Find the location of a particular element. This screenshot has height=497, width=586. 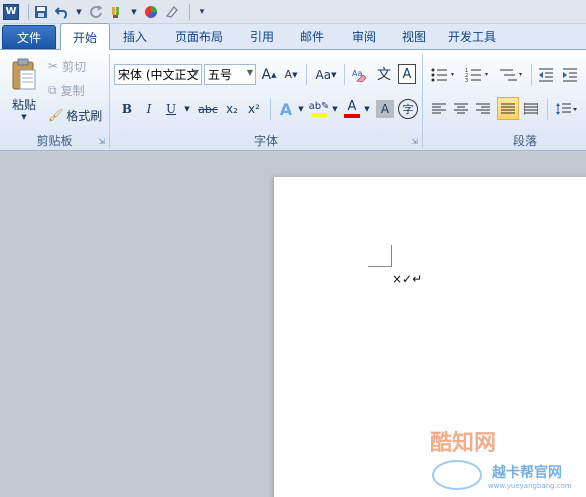

font-color-button: A is located at coordinates (352, 109).